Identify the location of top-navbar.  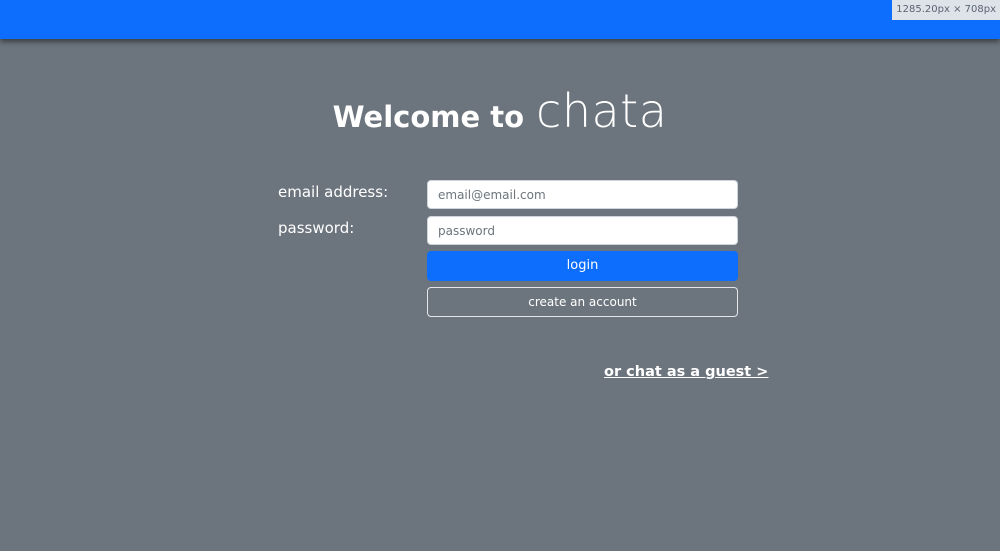
(500, 19).